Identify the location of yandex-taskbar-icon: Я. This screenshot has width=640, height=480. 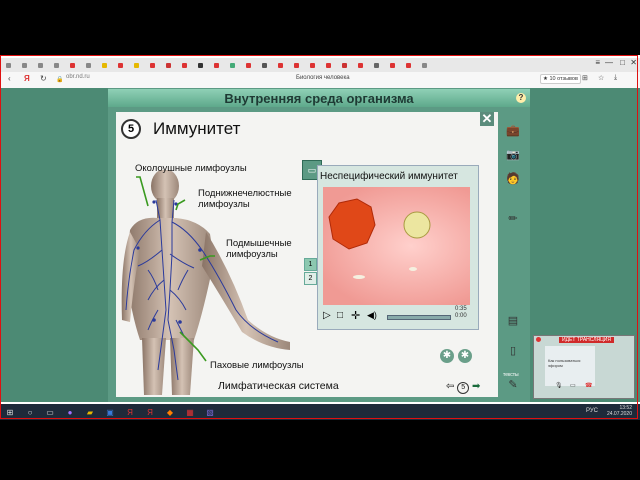
(130, 412).